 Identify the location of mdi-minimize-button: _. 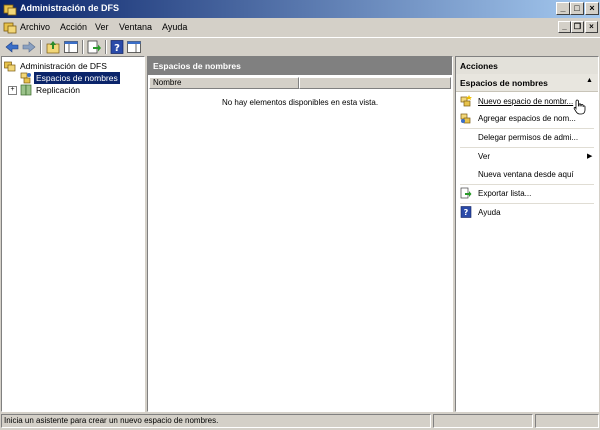
(564, 27).